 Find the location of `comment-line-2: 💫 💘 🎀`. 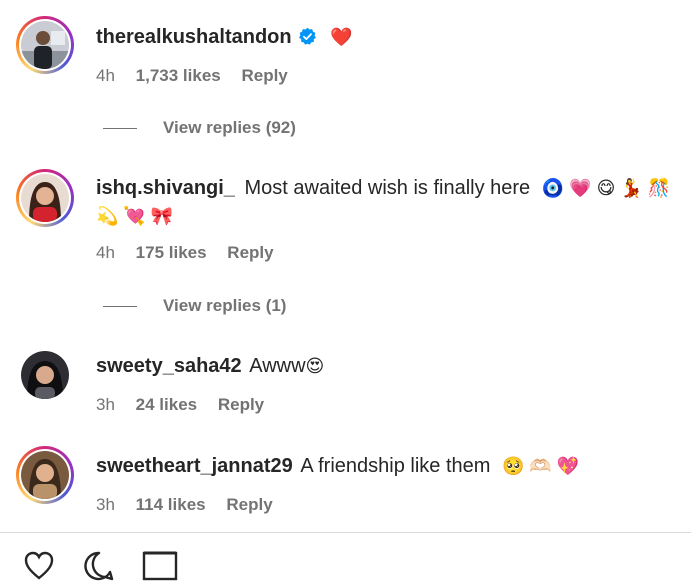

comment-line-2: 💫 💘 🎀 is located at coordinates (134, 216).